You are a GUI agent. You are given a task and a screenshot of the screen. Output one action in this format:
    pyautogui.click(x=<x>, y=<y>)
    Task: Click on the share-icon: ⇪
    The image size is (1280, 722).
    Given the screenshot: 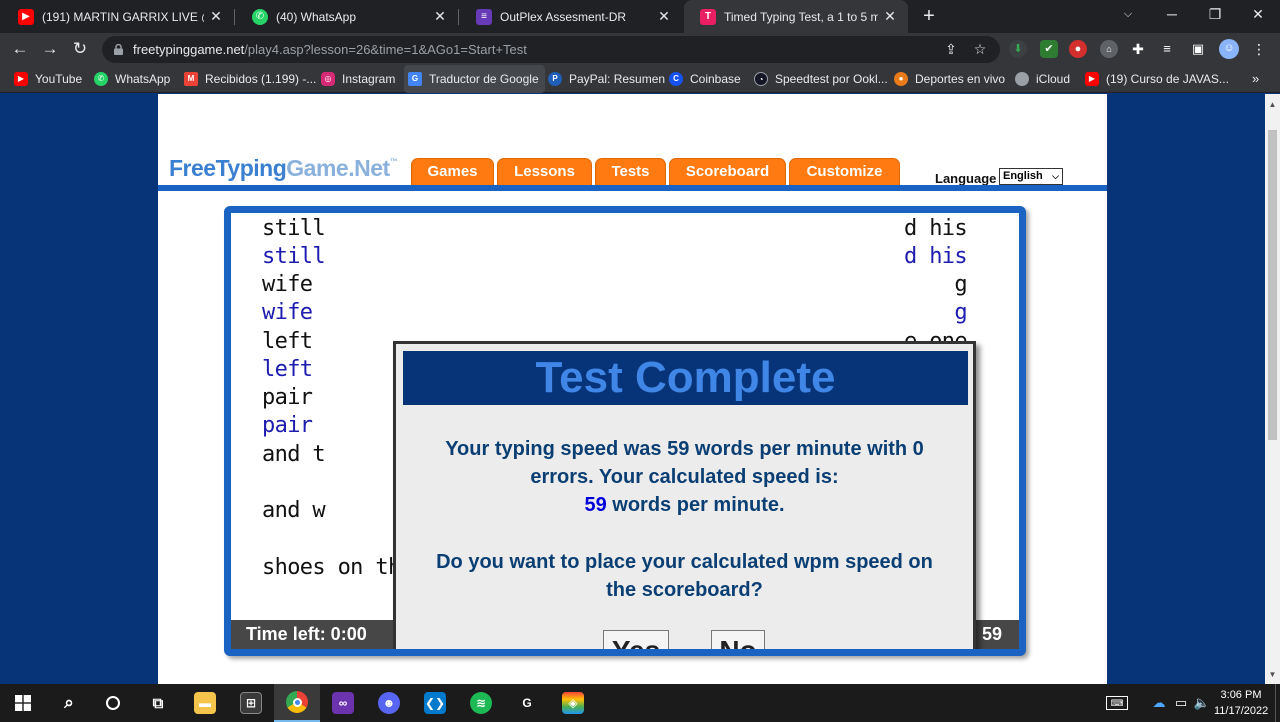 What is the action you would take?
    pyautogui.click(x=951, y=50)
    